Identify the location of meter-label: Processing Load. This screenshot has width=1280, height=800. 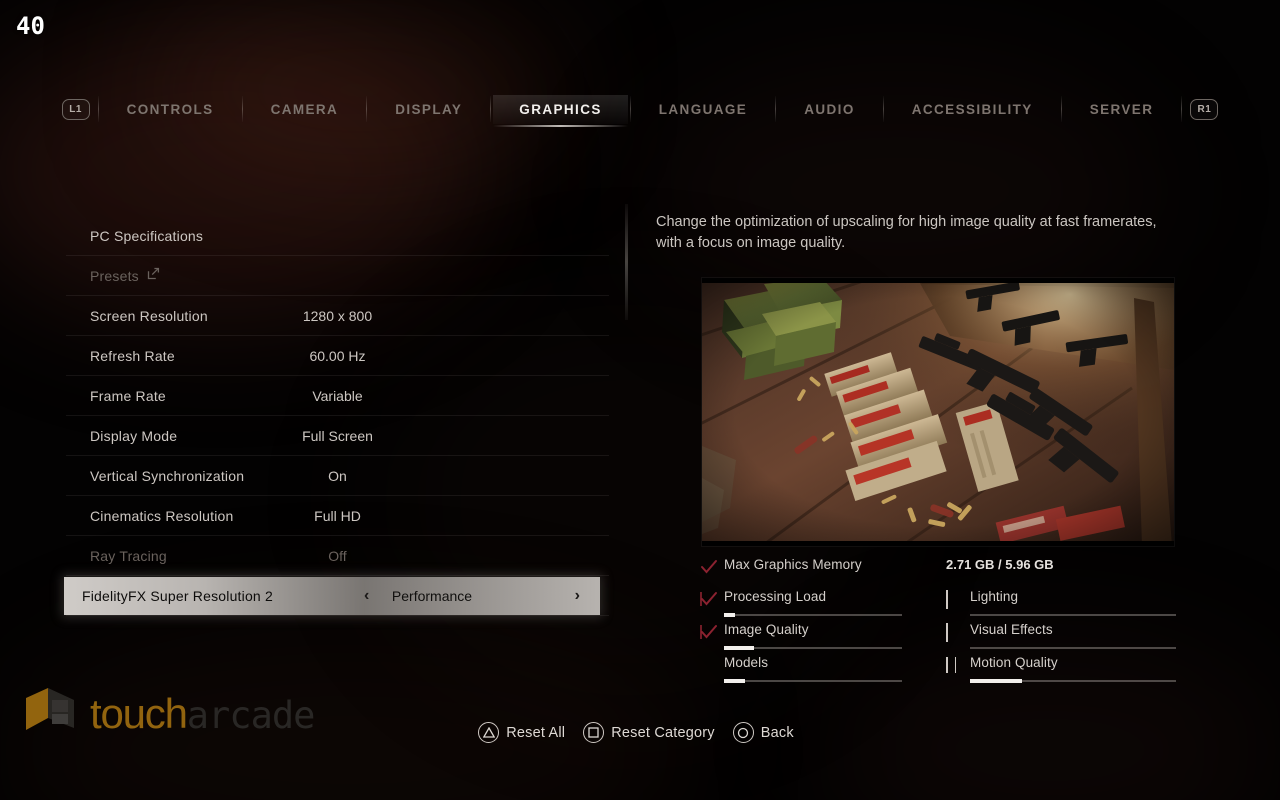
(775, 596).